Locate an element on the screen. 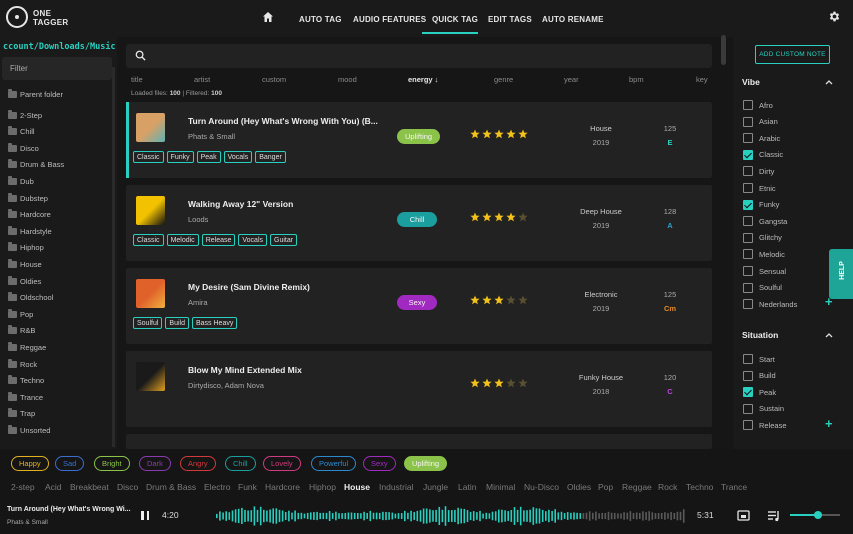  genre-filter: Pop is located at coordinates (605, 487).